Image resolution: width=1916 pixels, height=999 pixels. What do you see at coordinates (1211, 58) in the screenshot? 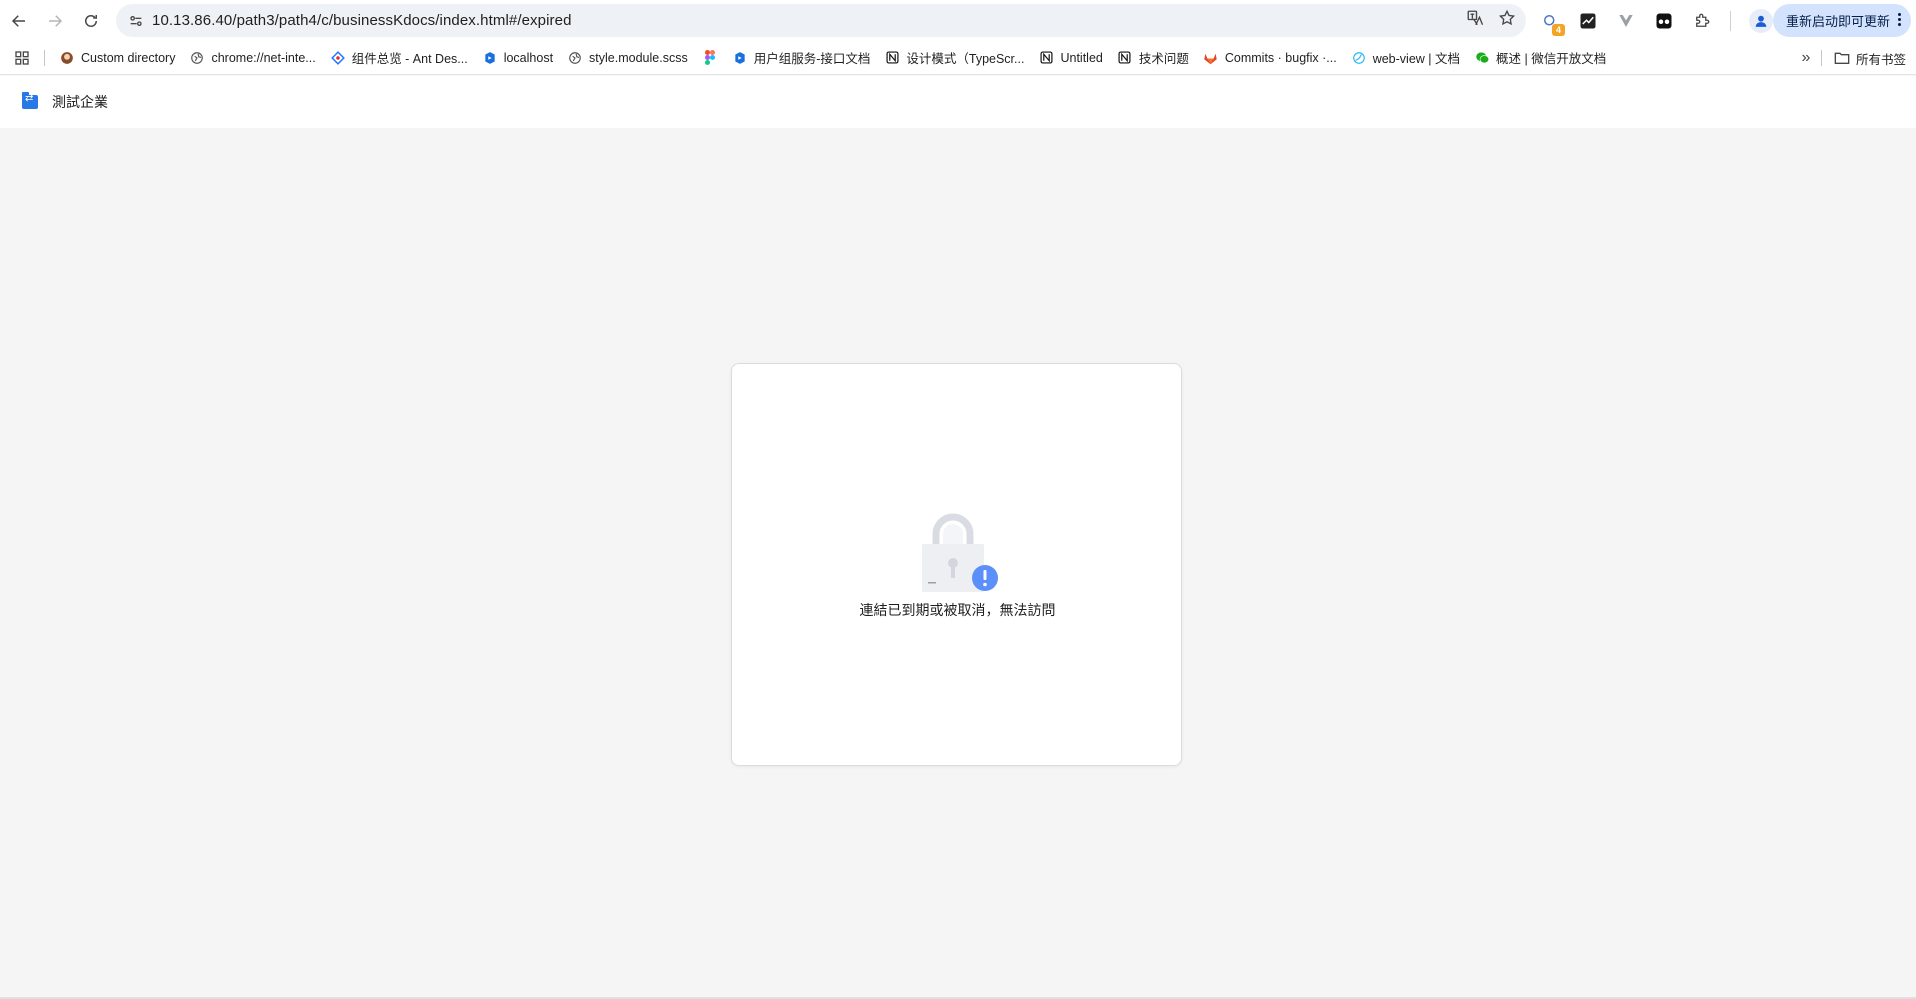
I see `gitlab-icon` at bounding box center [1211, 58].